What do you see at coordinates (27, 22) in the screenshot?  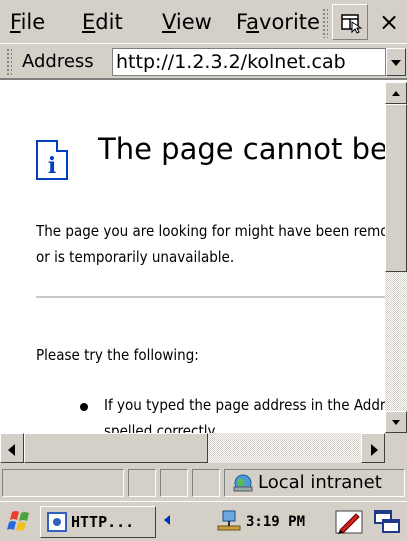 I see `menu-file: File` at bounding box center [27, 22].